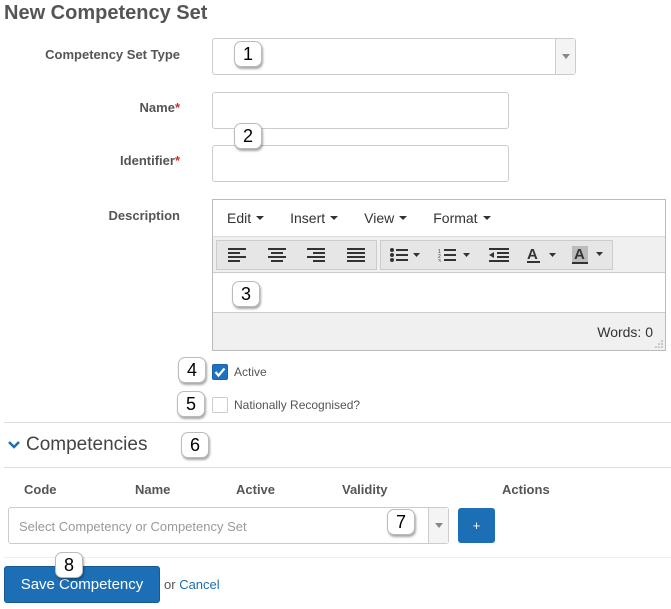  I want to click on background-color-button: A, so click(588, 255).